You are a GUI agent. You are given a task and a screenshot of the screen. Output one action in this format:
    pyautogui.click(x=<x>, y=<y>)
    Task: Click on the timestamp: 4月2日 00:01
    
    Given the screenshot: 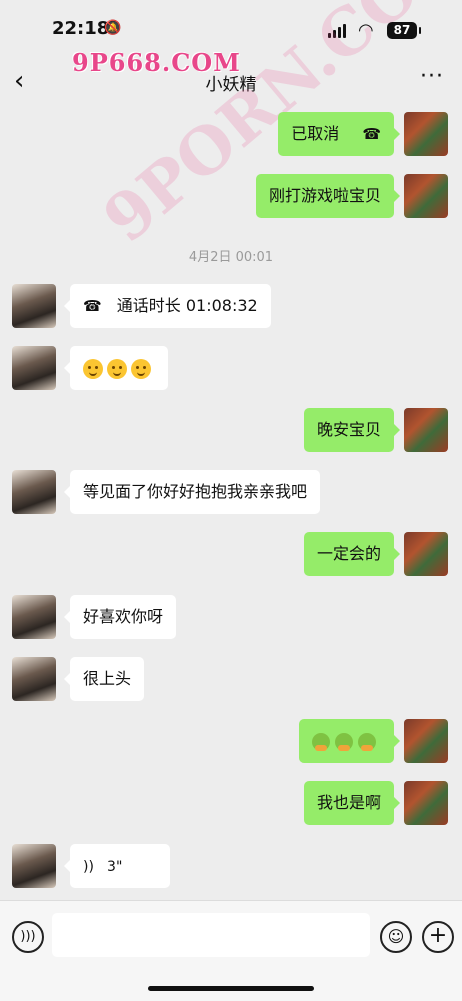 What is the action you would take?
    pyautogui.click(x=231, y=257)
    